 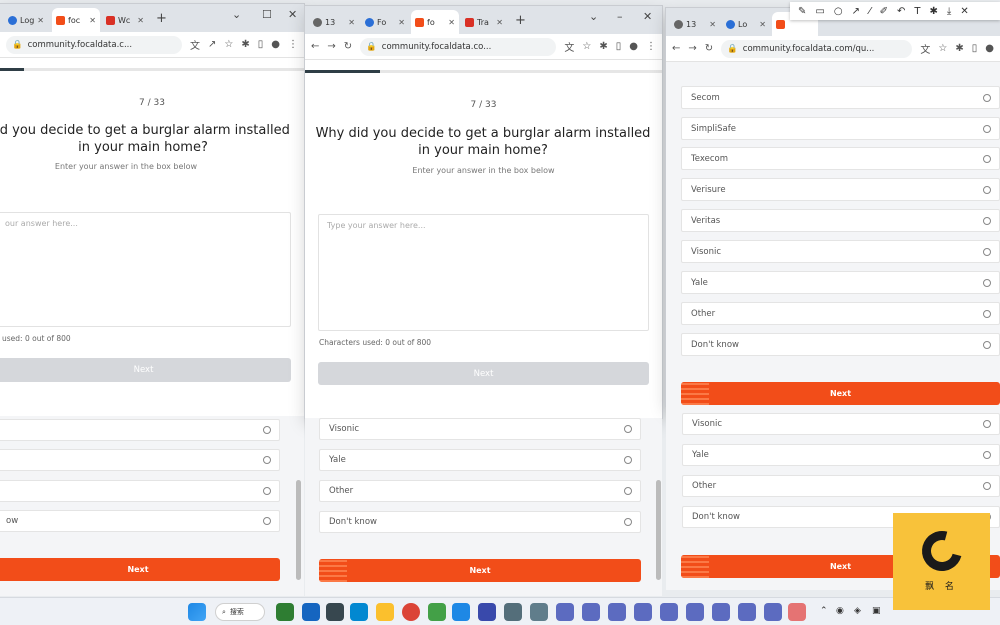 What do you see at coordinates (334, 22) in the screenshot?
I see `middle-tab-1: 13 ✕` at bounding box center [334, 22].